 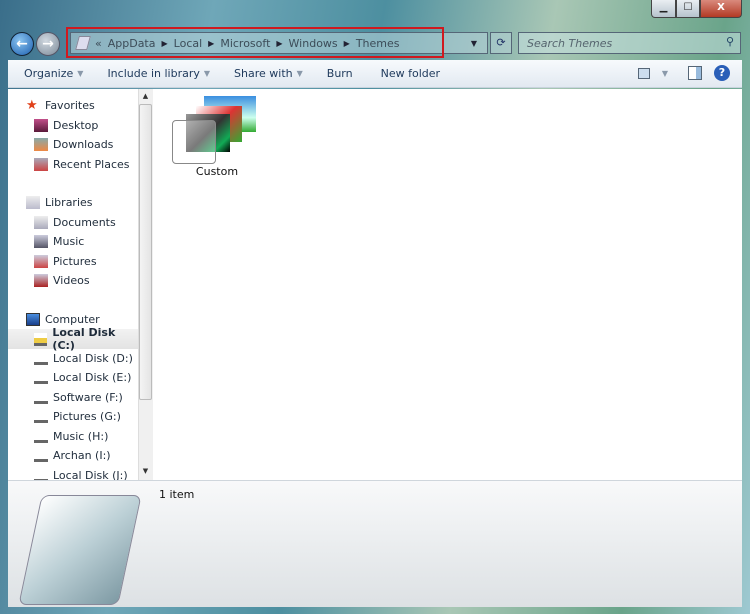 I want to click on scroll-down-arrow: ▼, so click(x=145, y=471).